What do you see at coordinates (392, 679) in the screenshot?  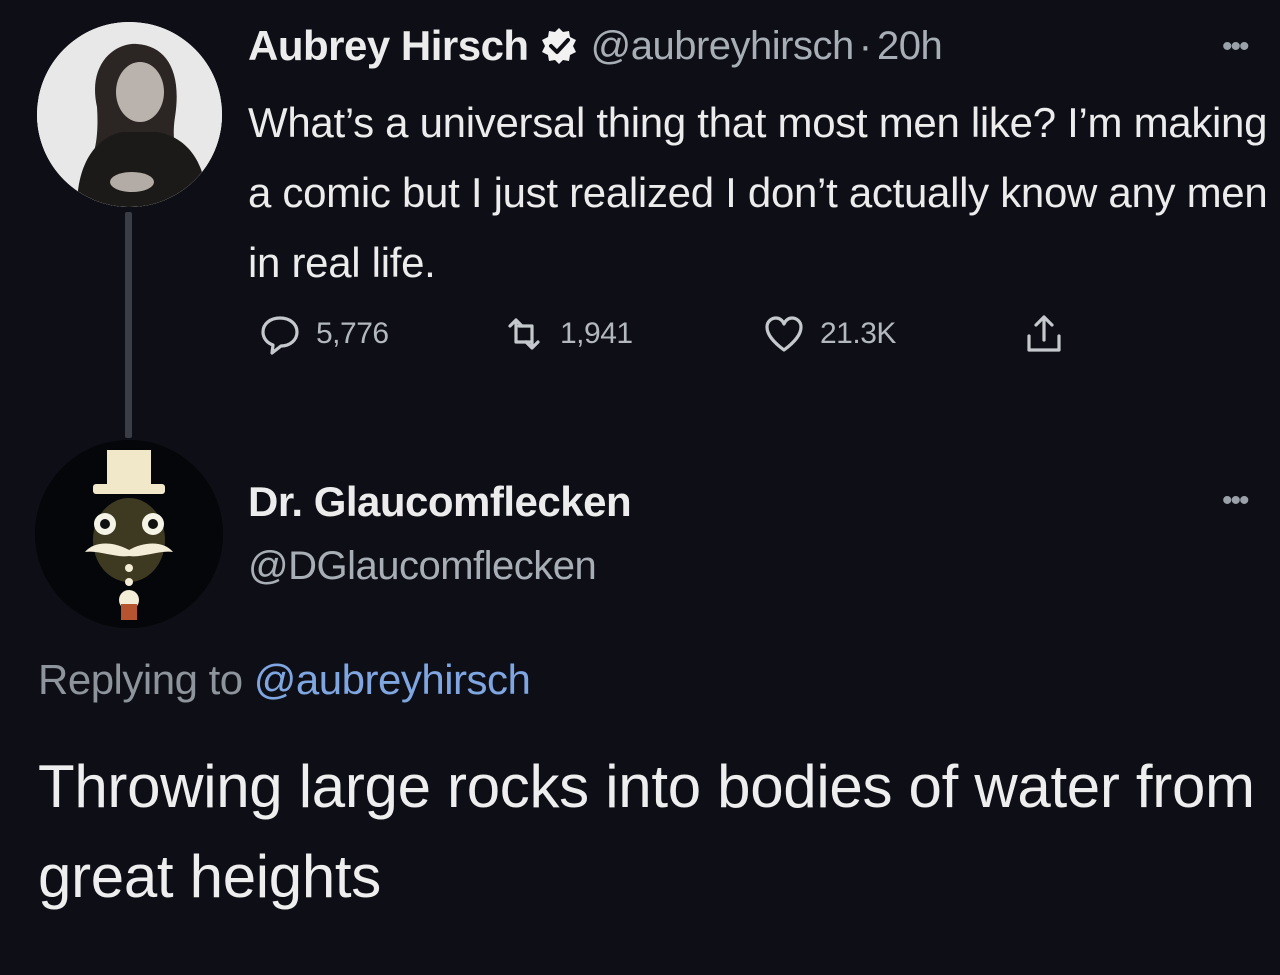 I see `replying-to-mention: @aubreyhirsch` at bounding box center [392, 679].